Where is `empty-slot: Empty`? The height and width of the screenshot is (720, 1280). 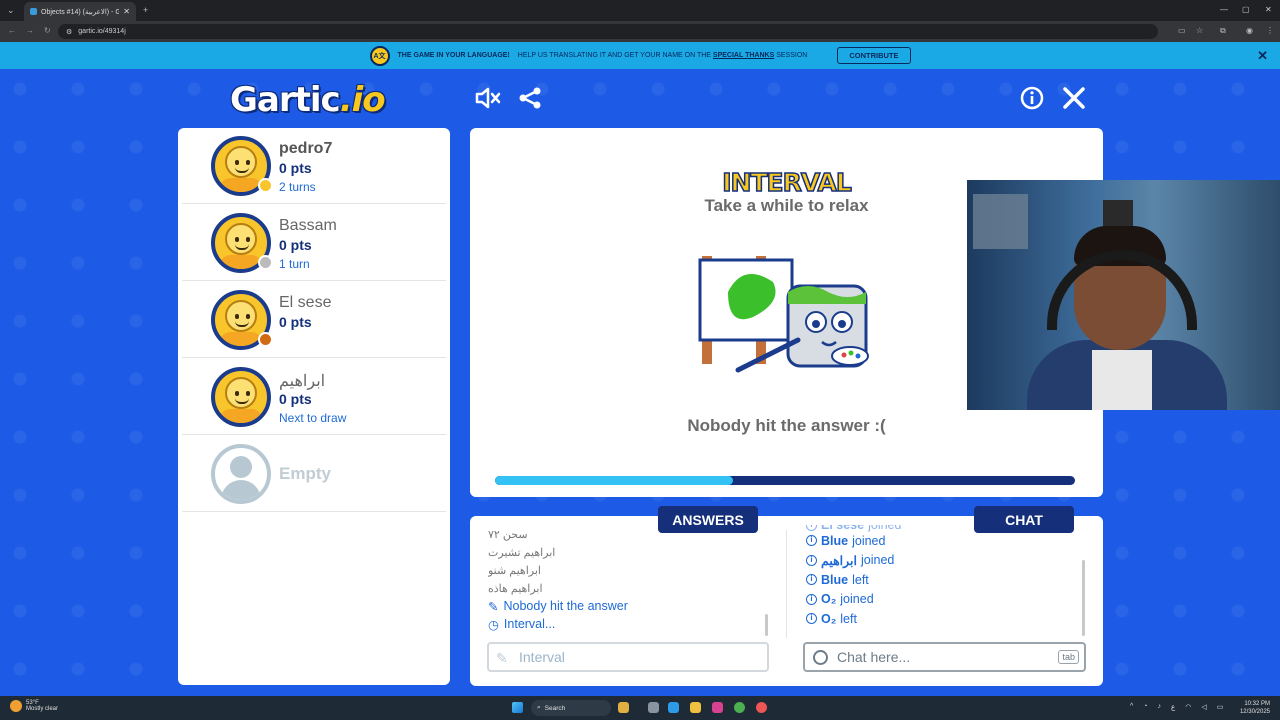
empty-slot: Empty is located at coordinates (314, 474).